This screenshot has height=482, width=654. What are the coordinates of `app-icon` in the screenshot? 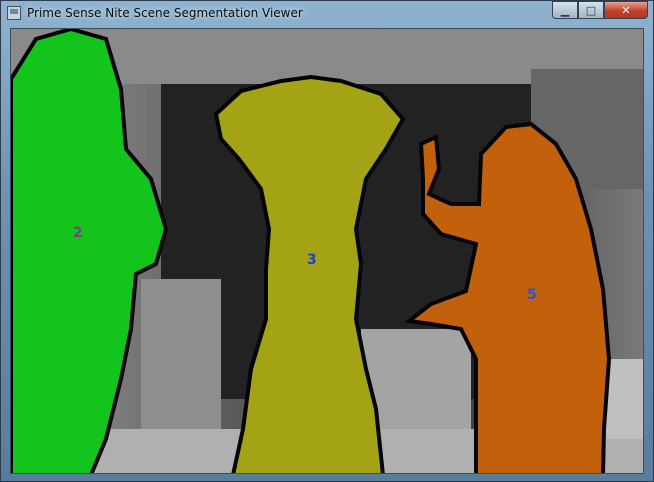 It's located at (14, 13).